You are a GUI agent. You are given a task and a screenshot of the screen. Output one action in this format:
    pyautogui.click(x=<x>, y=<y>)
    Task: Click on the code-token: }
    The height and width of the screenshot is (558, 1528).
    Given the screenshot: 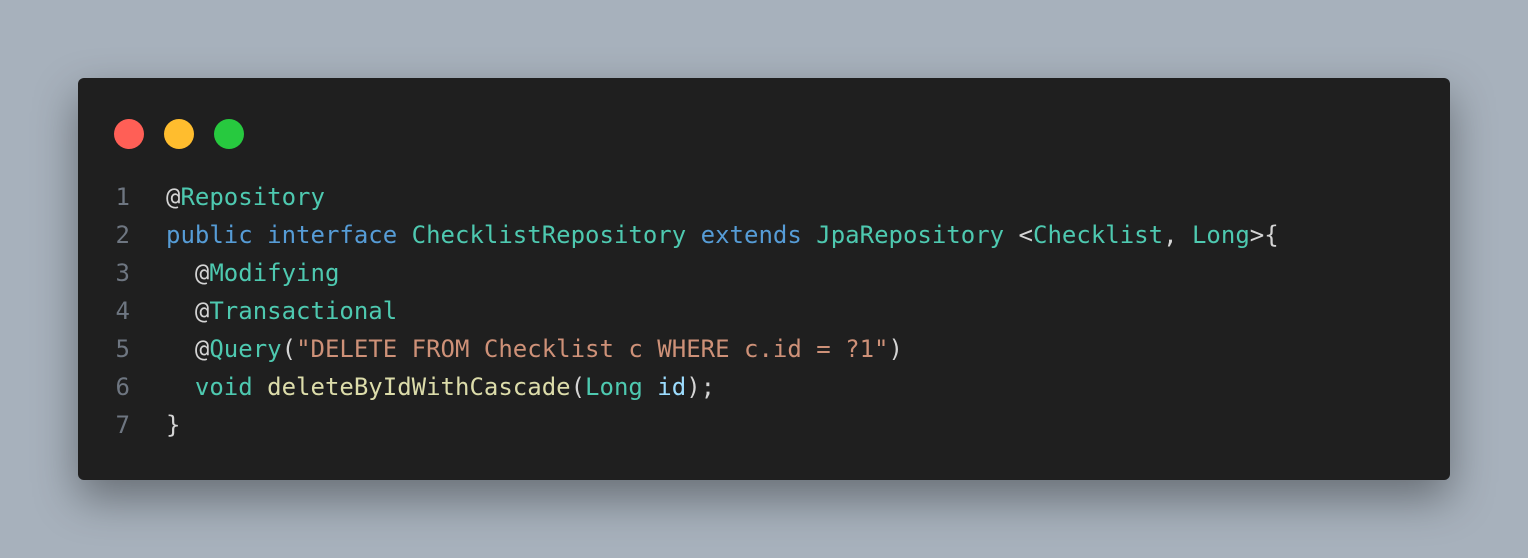 What is the action you would take?
    pyautogui.click(x=173, y=425)
    